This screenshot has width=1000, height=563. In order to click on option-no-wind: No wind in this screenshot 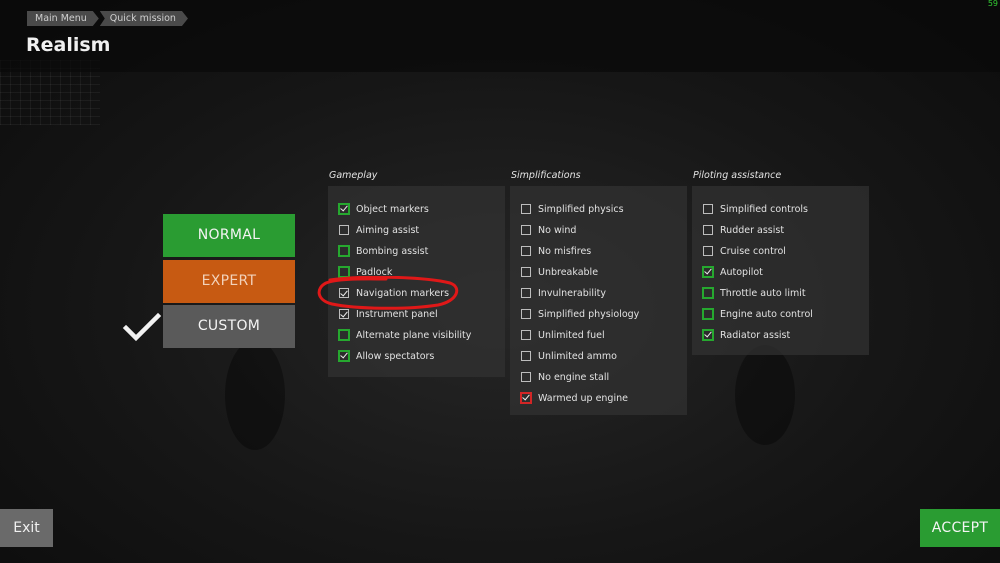, I will do `click(548, 230)`.